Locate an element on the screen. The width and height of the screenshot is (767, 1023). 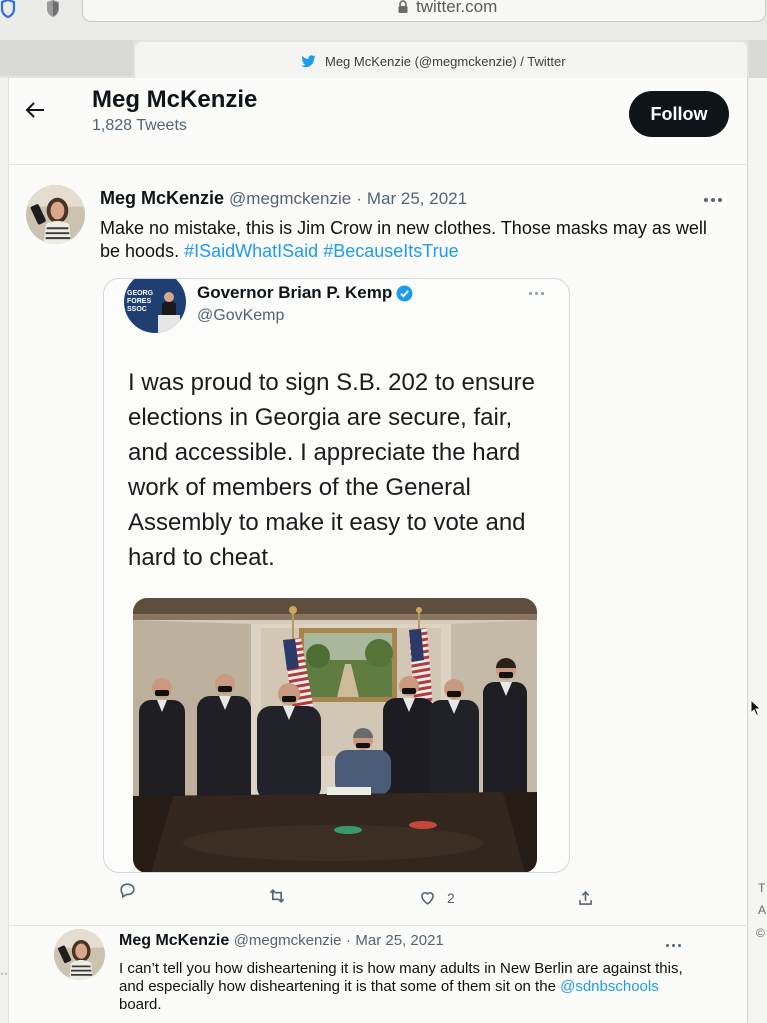
extension-shield-icon is located at coordinates (8, 9).